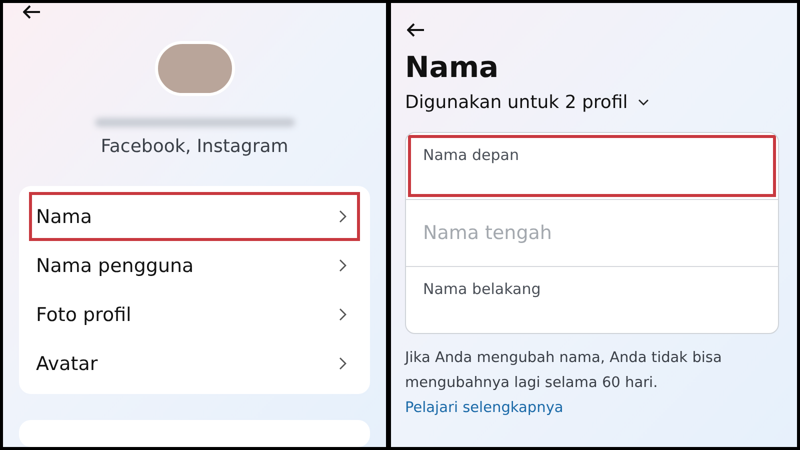 Image resolution: width=800 pixels, height=450 pixels. Describe the element at coordinates (484, 408) in the screenshot. I see `learn-more-link: Pelajari selengkapnya` at that location.